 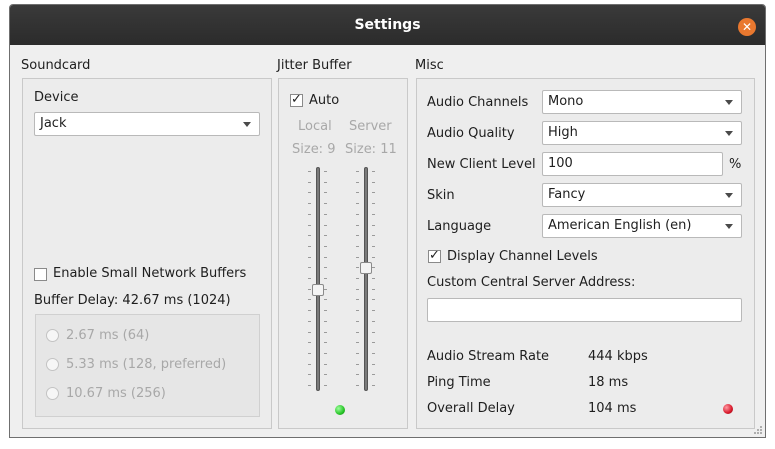 What do you see at coordinates (343, 253) in the screenshot?
I see `jitter-group: Auto Local Server Size: 9 Size: 11` at bounding box center [343, 253].